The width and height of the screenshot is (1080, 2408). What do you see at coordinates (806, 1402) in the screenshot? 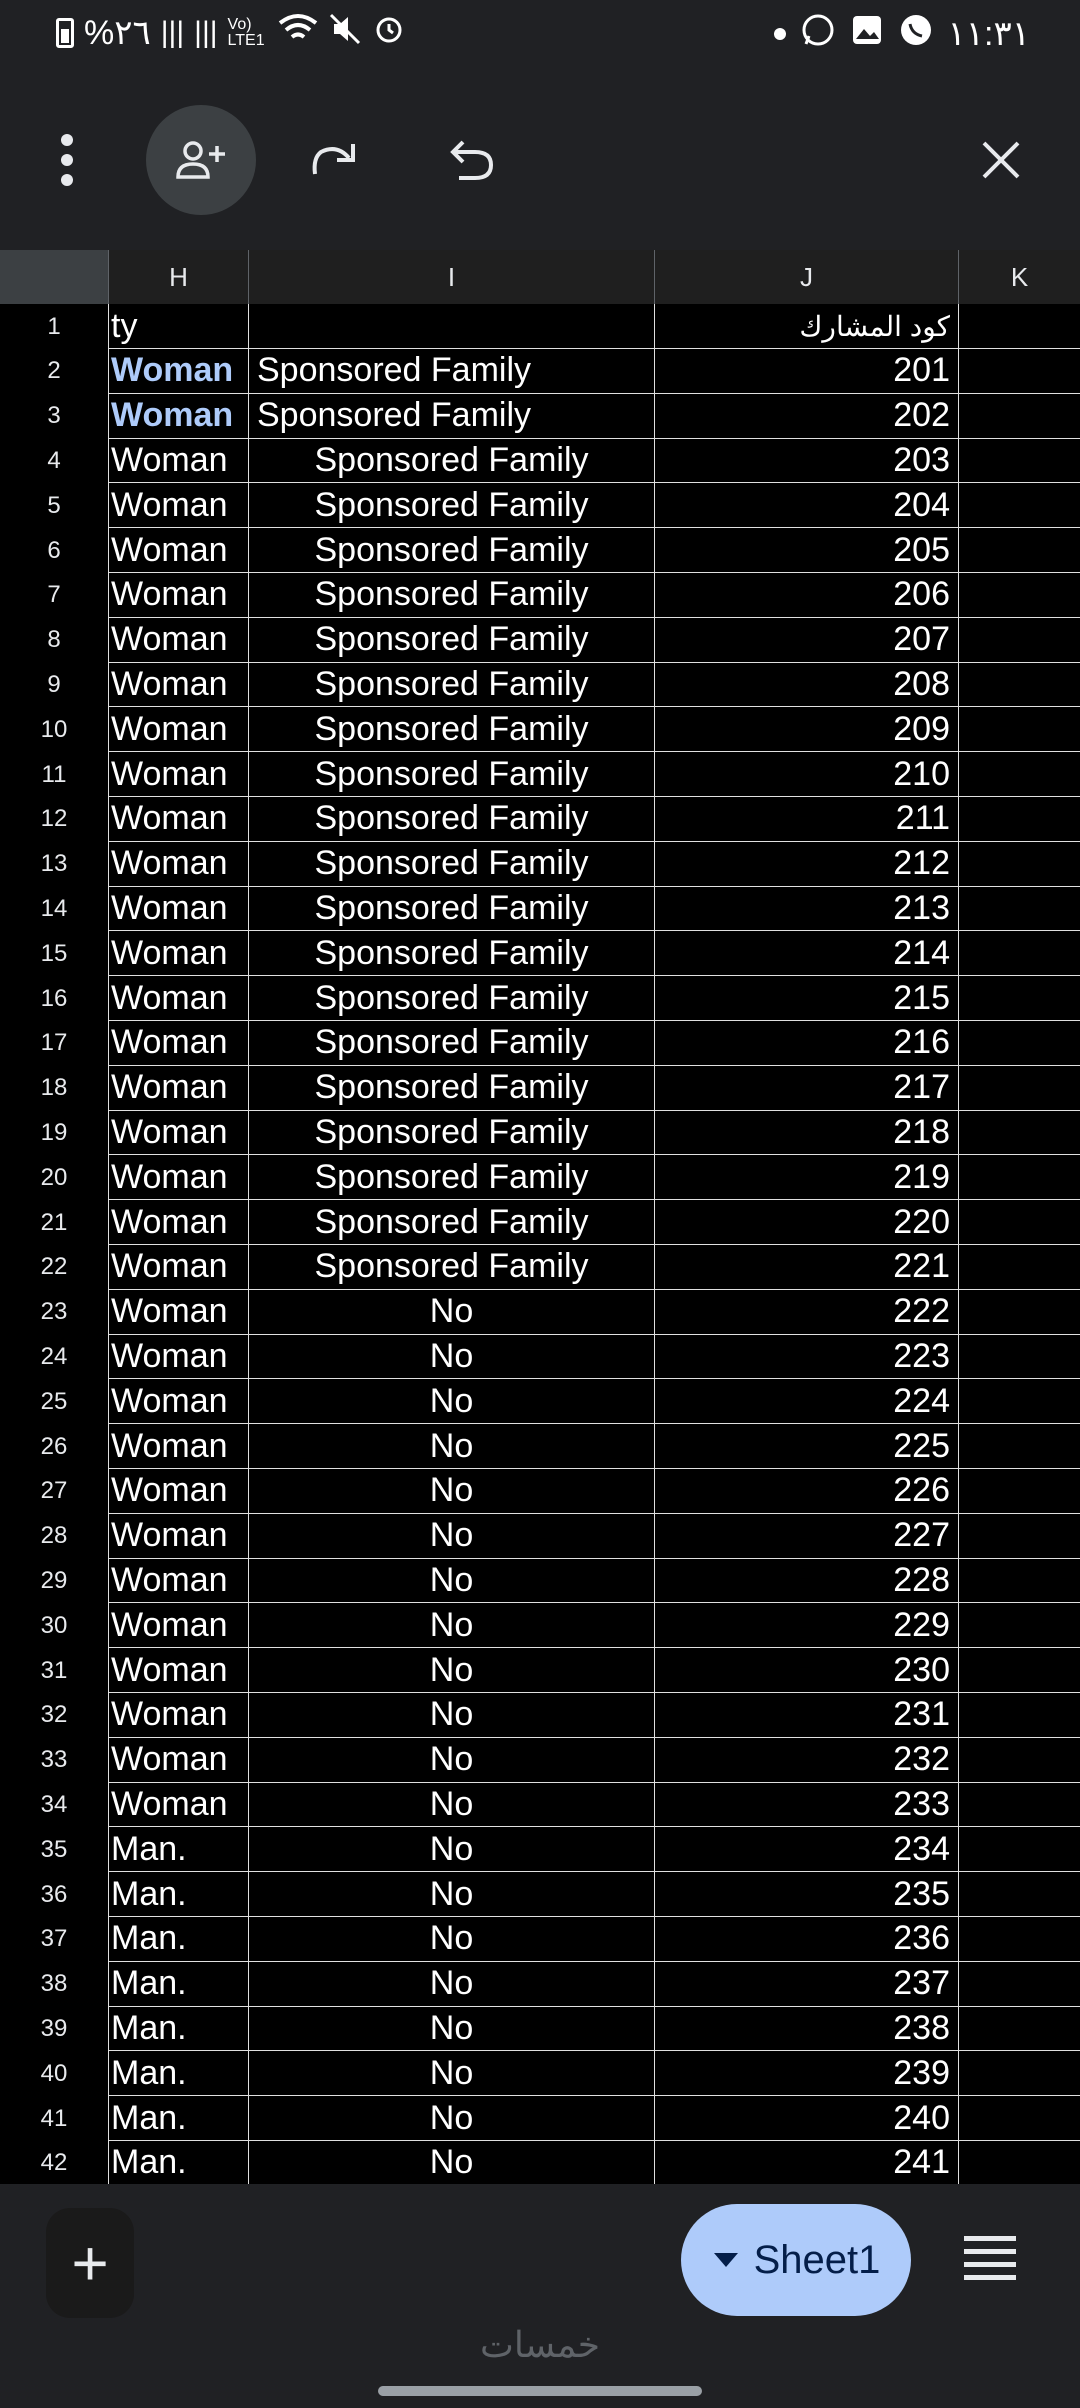
I see `cell-j: 224` at bounding box center [806, 1402].